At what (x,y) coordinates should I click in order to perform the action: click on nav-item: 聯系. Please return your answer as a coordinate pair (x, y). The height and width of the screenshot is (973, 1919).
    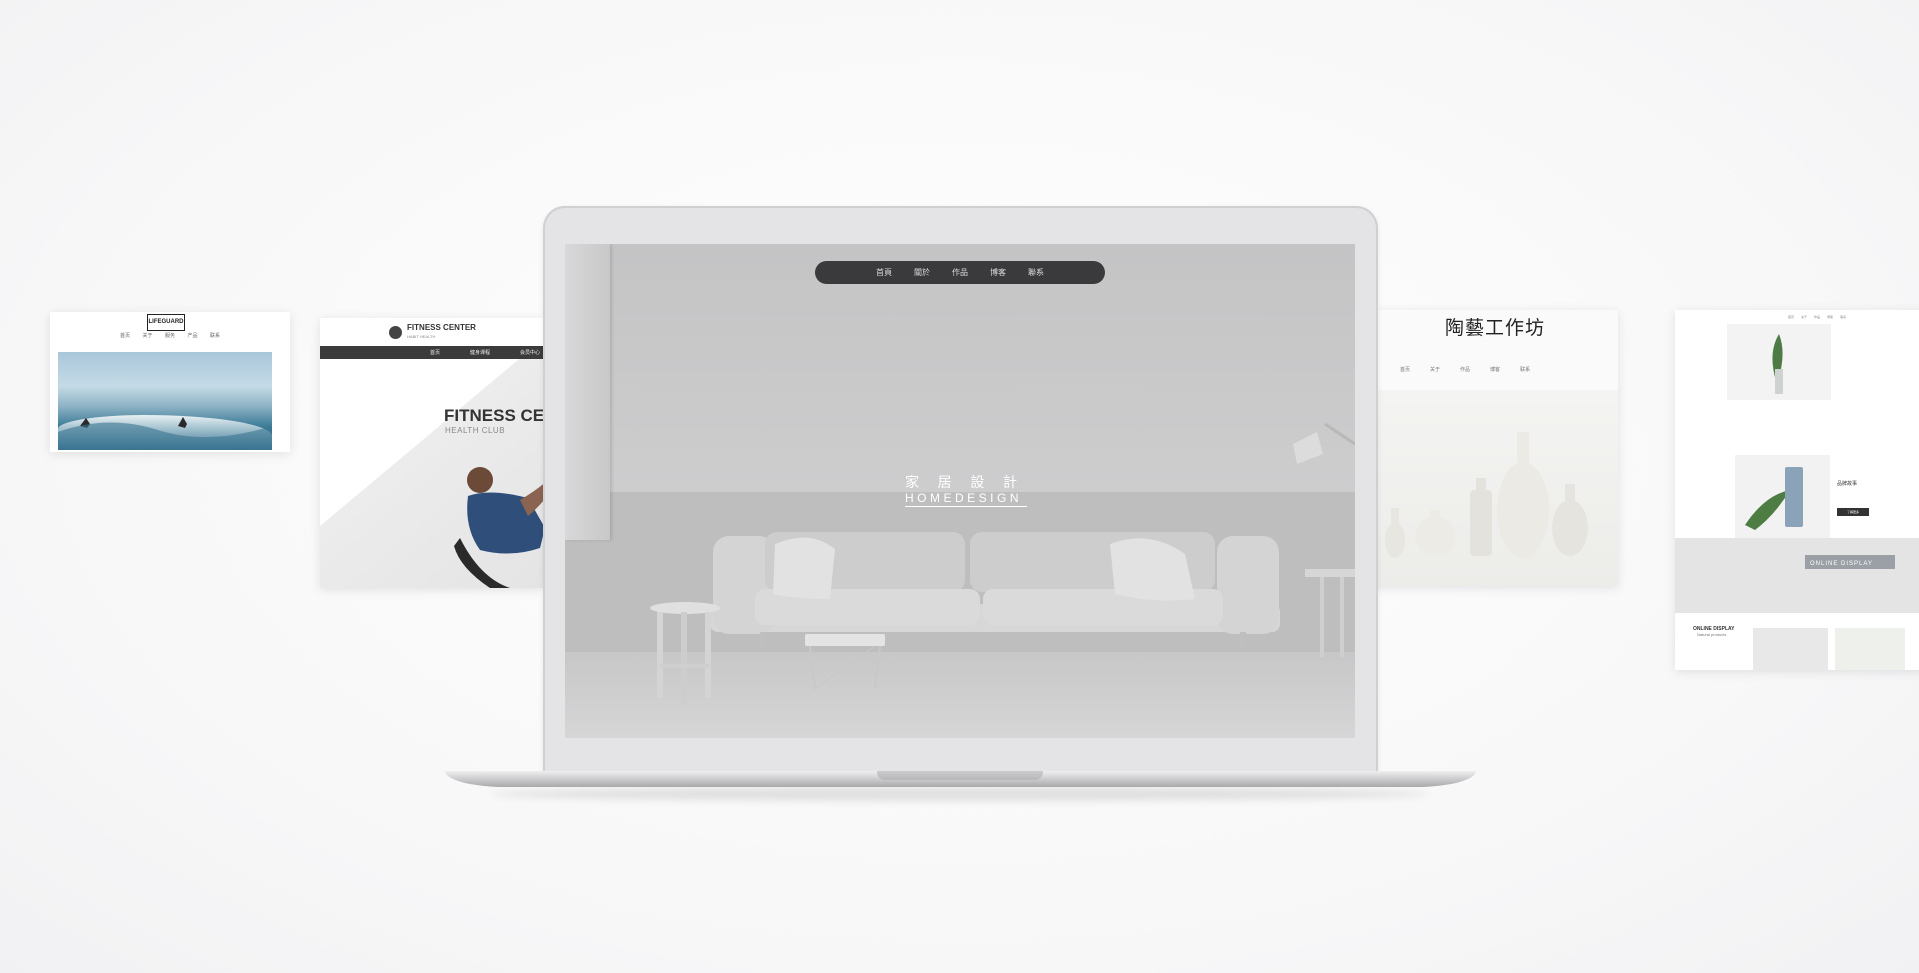
    Looking at the image, I should click on (1036, 272).